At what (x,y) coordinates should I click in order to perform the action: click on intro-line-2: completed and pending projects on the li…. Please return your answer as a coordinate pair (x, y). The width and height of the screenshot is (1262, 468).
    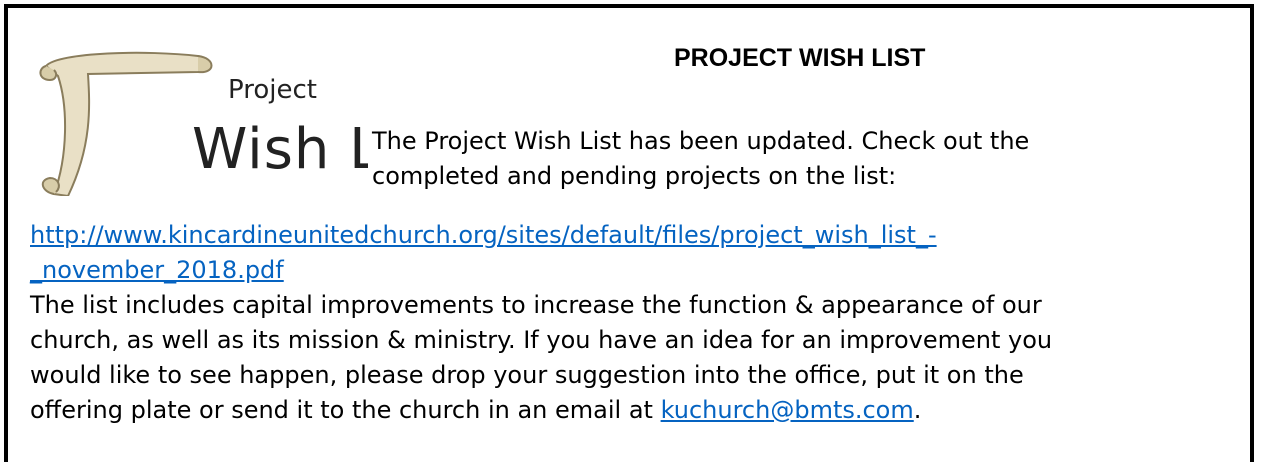
    Looking at the image, I should click on (634, 176).